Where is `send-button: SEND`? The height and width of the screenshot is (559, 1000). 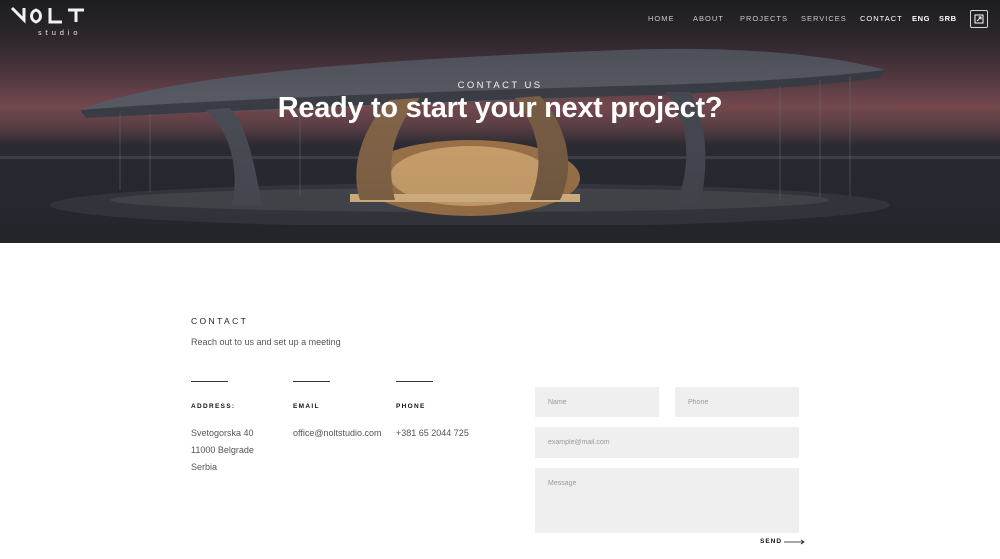
send-button: SEND is located at coordinates (783, 541).